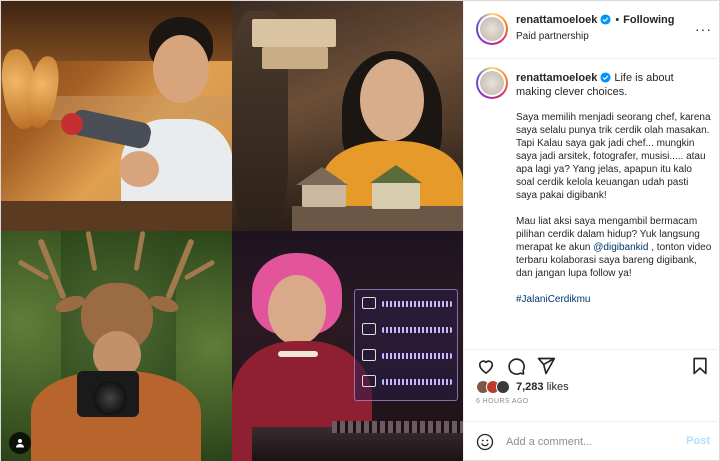 This screenshot has height=461, width=720. I want to click on author-line: renattamoeloek • Following, so click(595, 20).